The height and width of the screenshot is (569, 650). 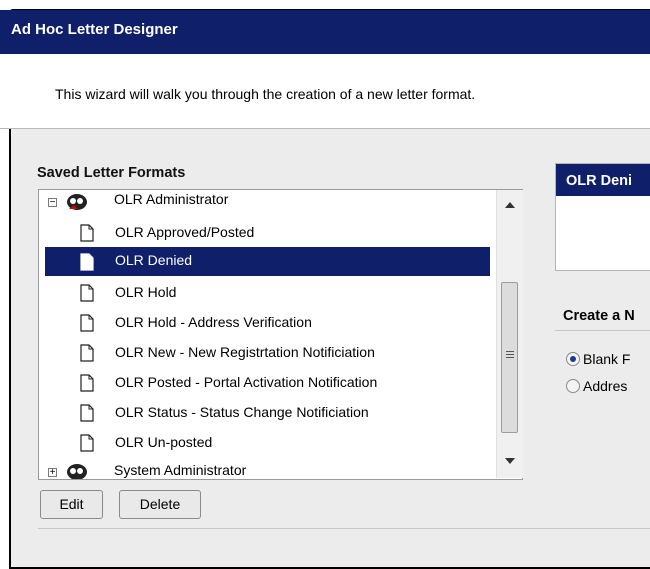 What do you see at coordinates (325, 32) in the screenshot?
I see `window-title: Ad Hoc Letter Designer` at bounding box center [325, 32].